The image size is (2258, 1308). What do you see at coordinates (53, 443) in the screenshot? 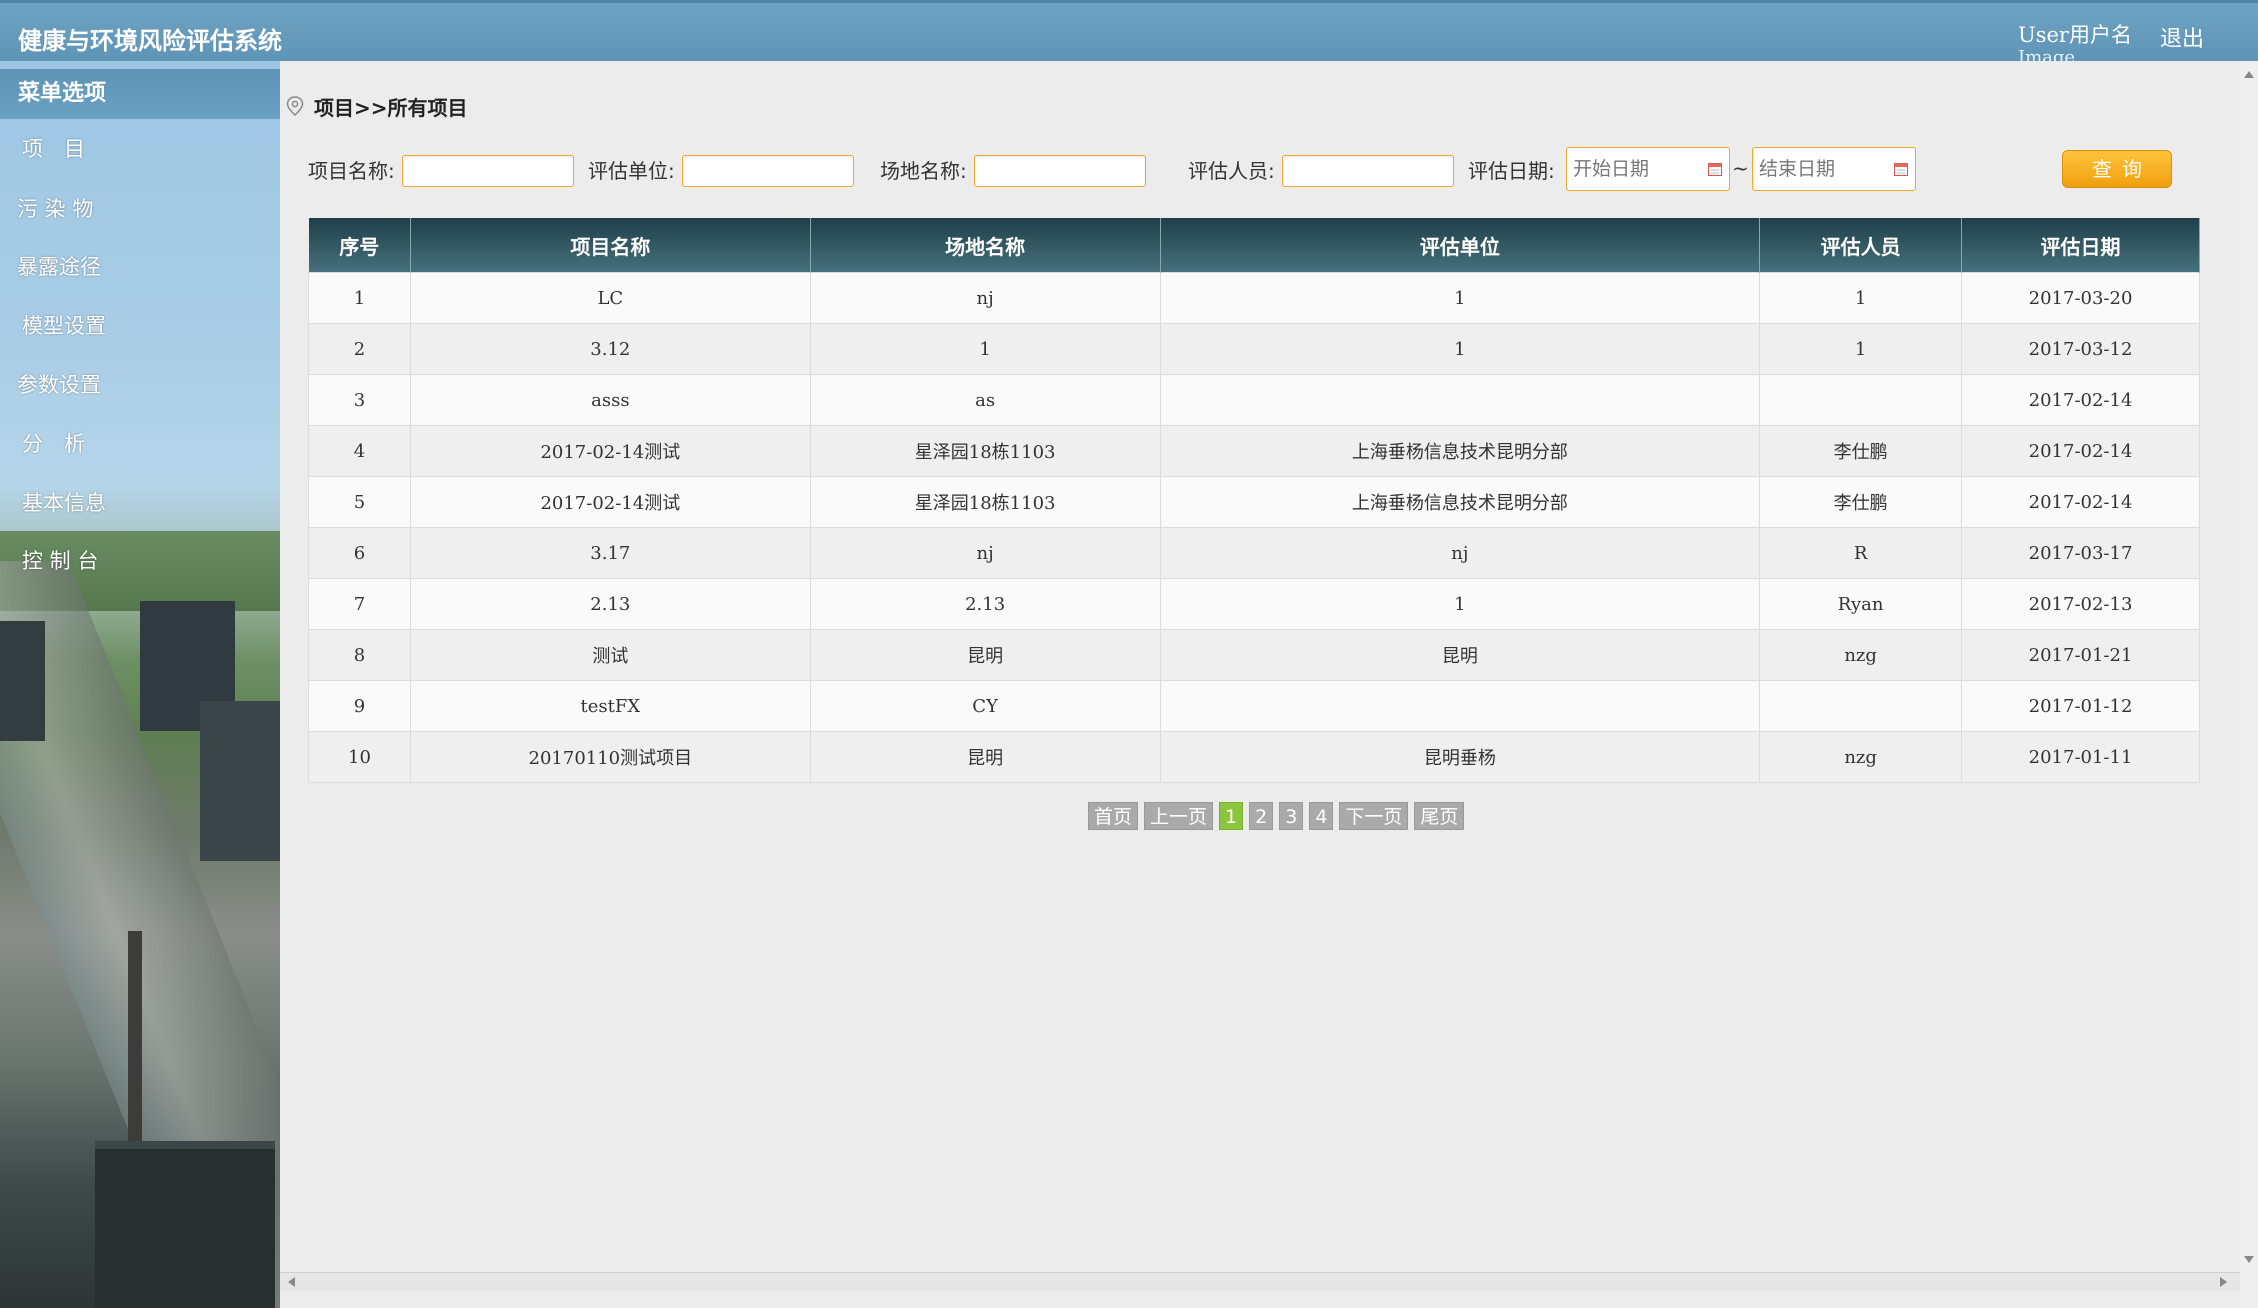
I see `sidebar-item-analysis: 分 析` at bounding box center [53, 443].